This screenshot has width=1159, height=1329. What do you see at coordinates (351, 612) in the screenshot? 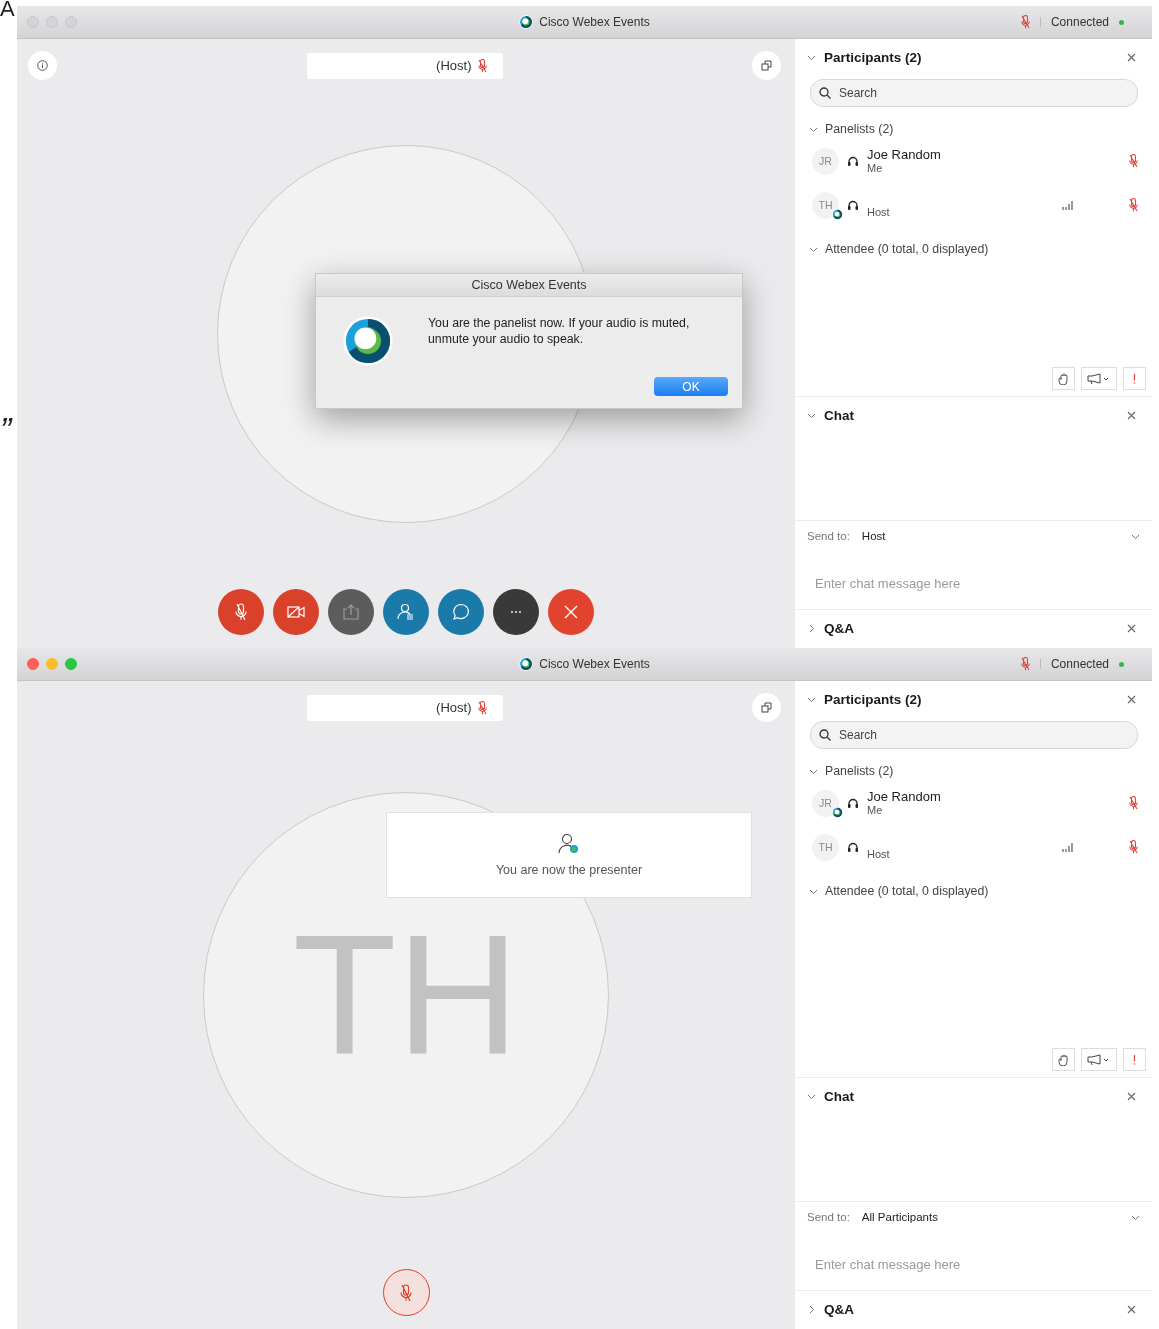
I see `share-button` at bounding box center [351, 612].